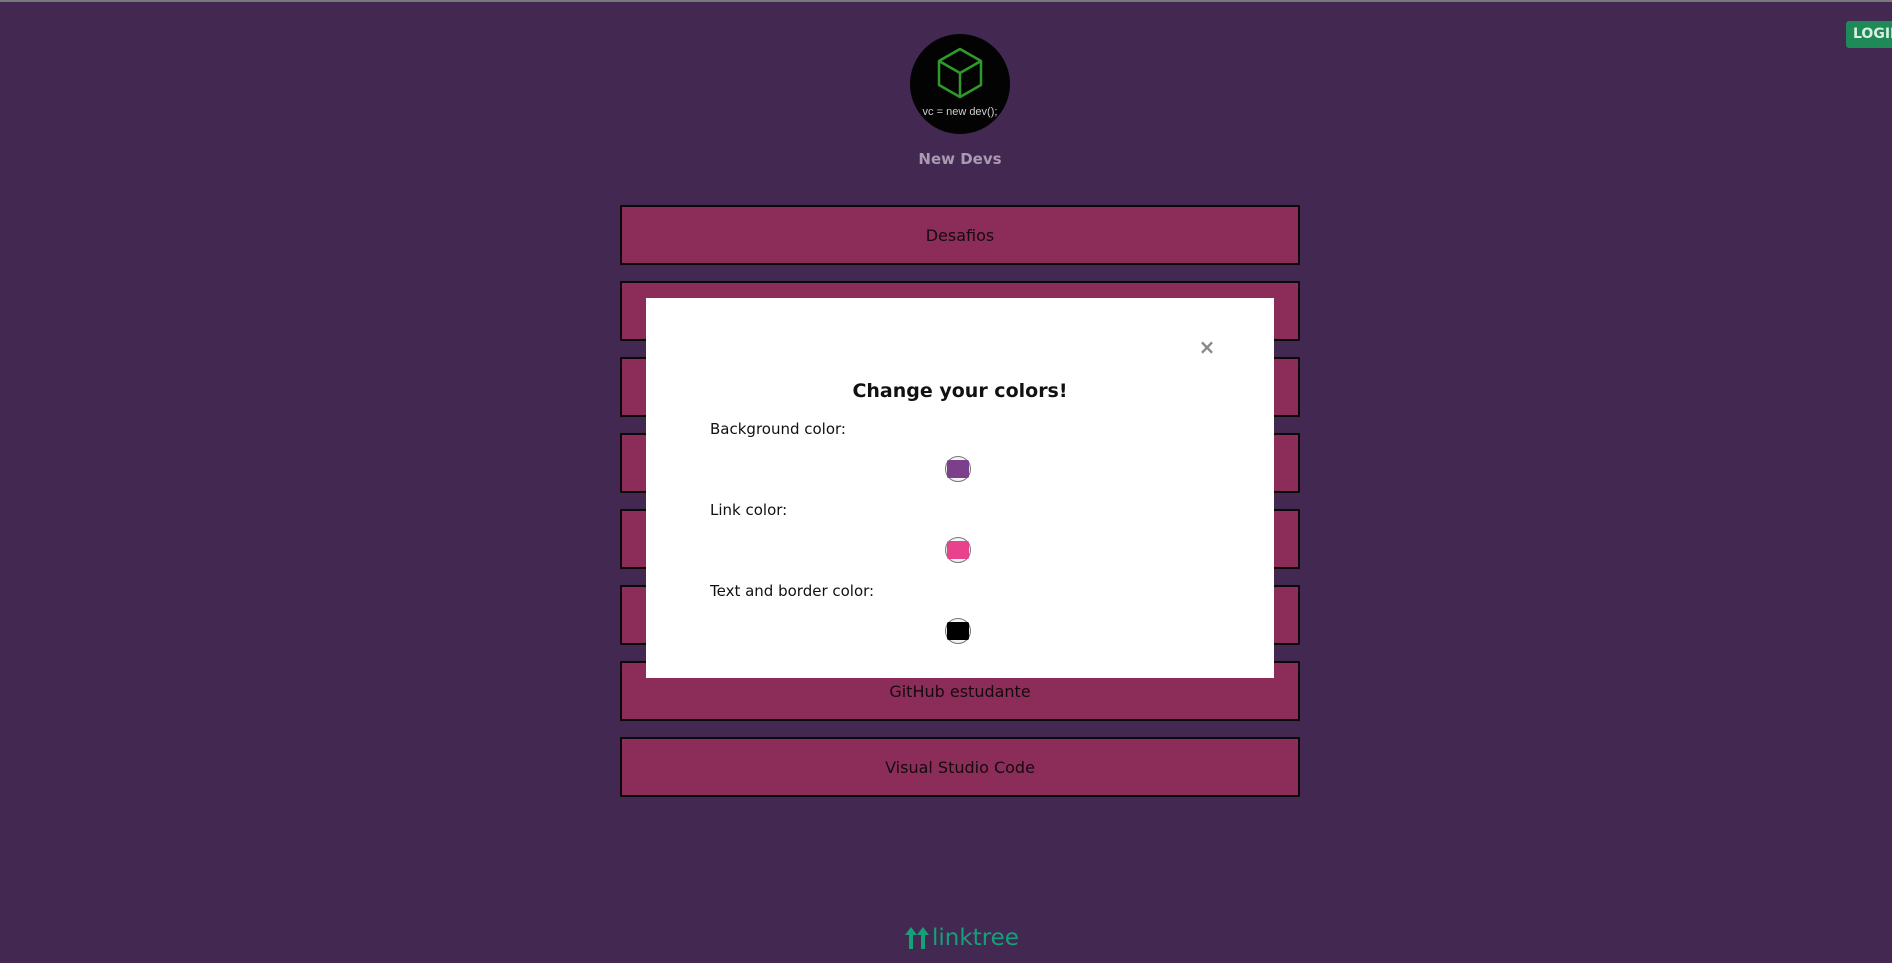 The image size is (1892, 963). I want to click on text-border-color-label: Text and border color:, so click(792, 591).